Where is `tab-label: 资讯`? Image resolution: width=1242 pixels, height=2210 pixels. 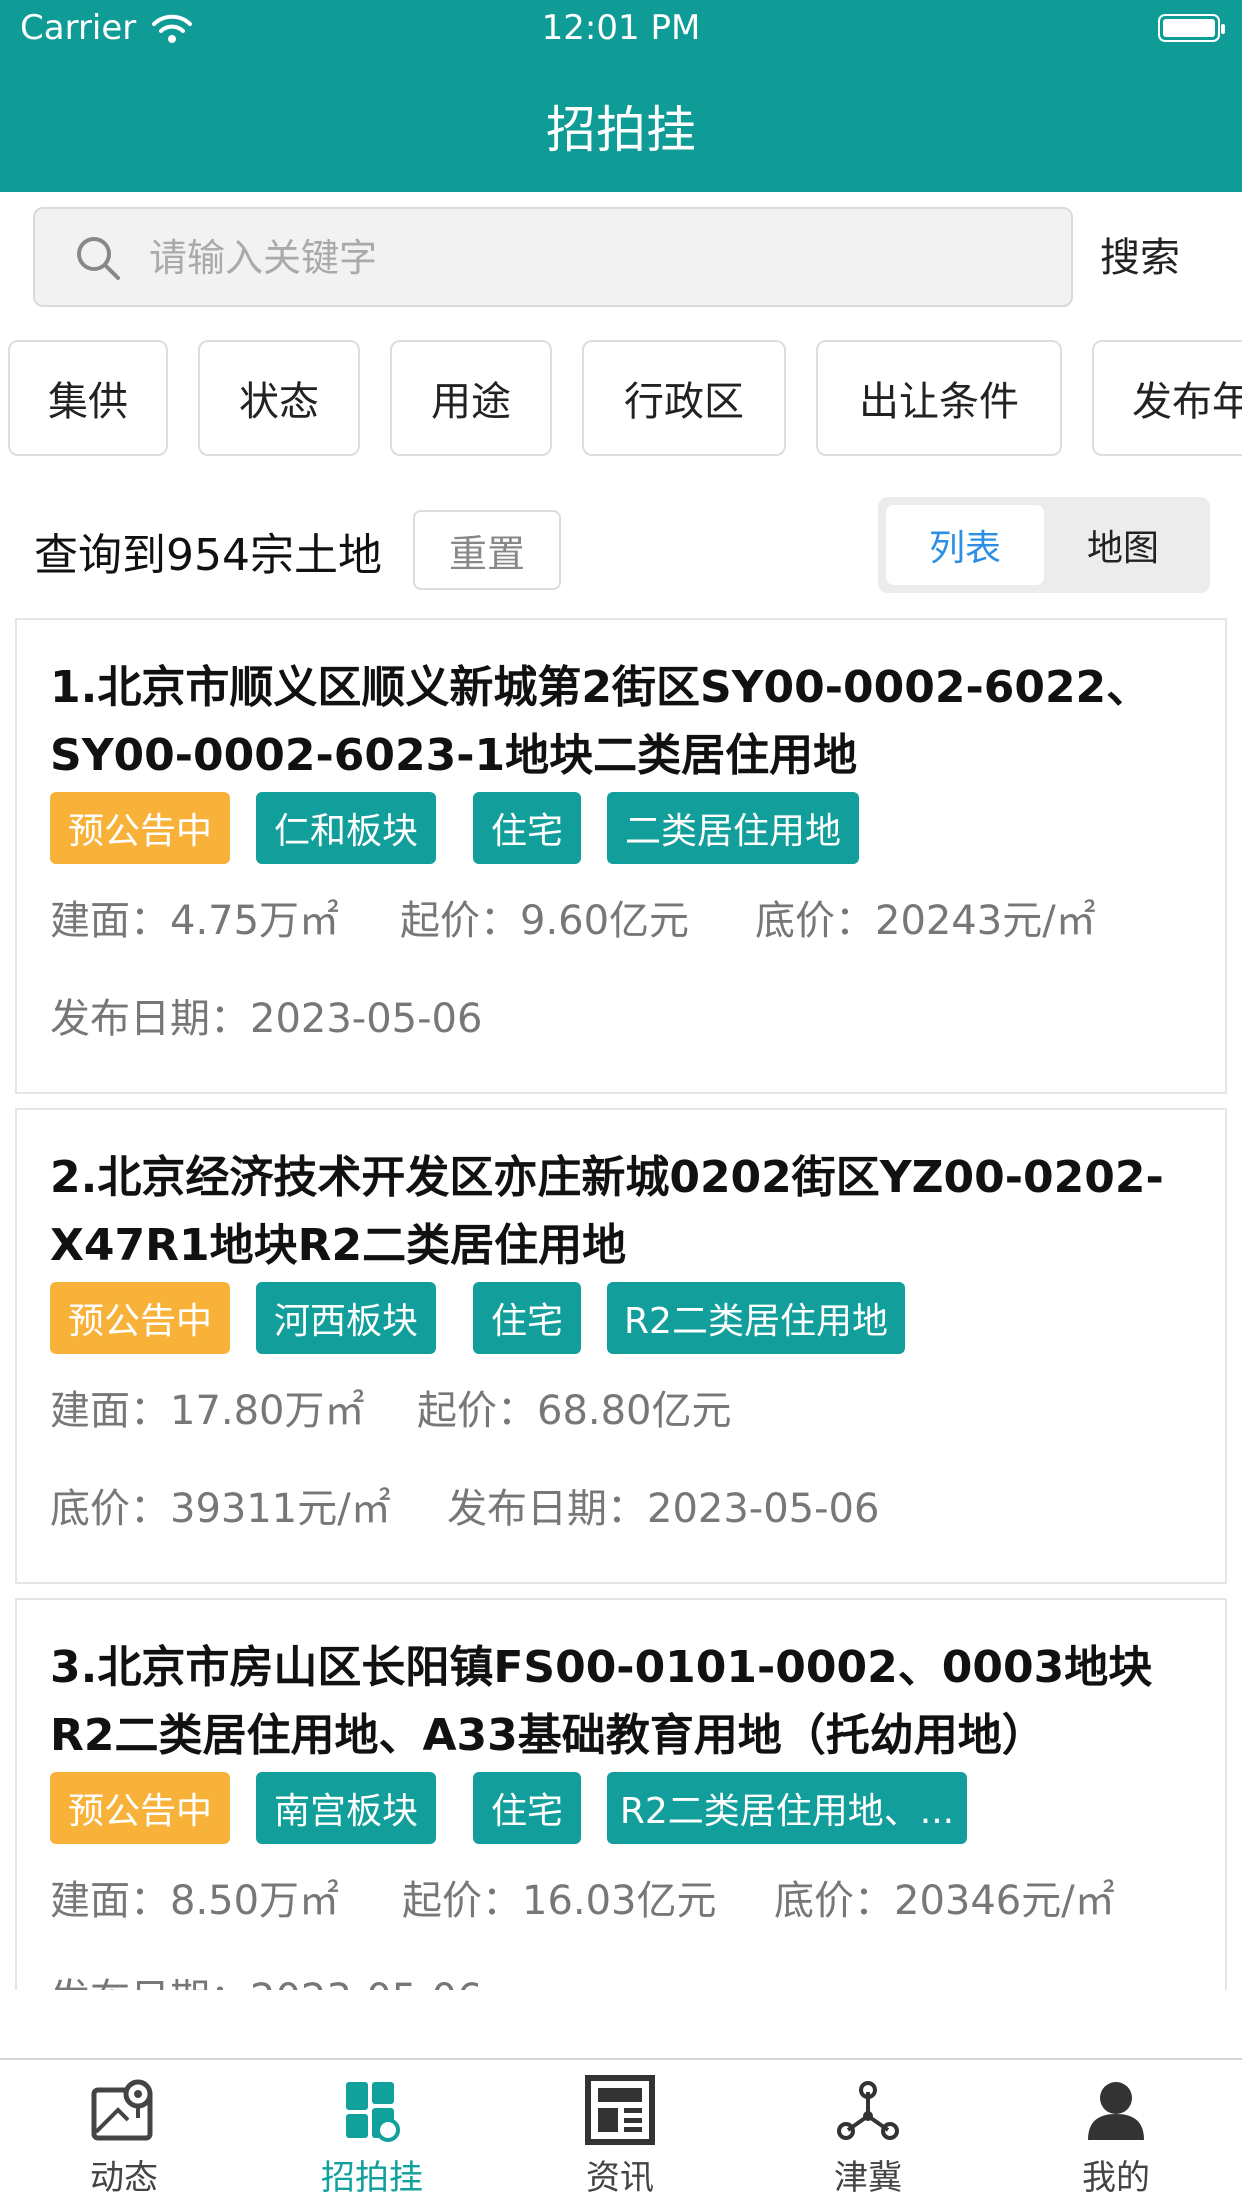 tab-label: 资讯 is located at coordinates (620, 2178).